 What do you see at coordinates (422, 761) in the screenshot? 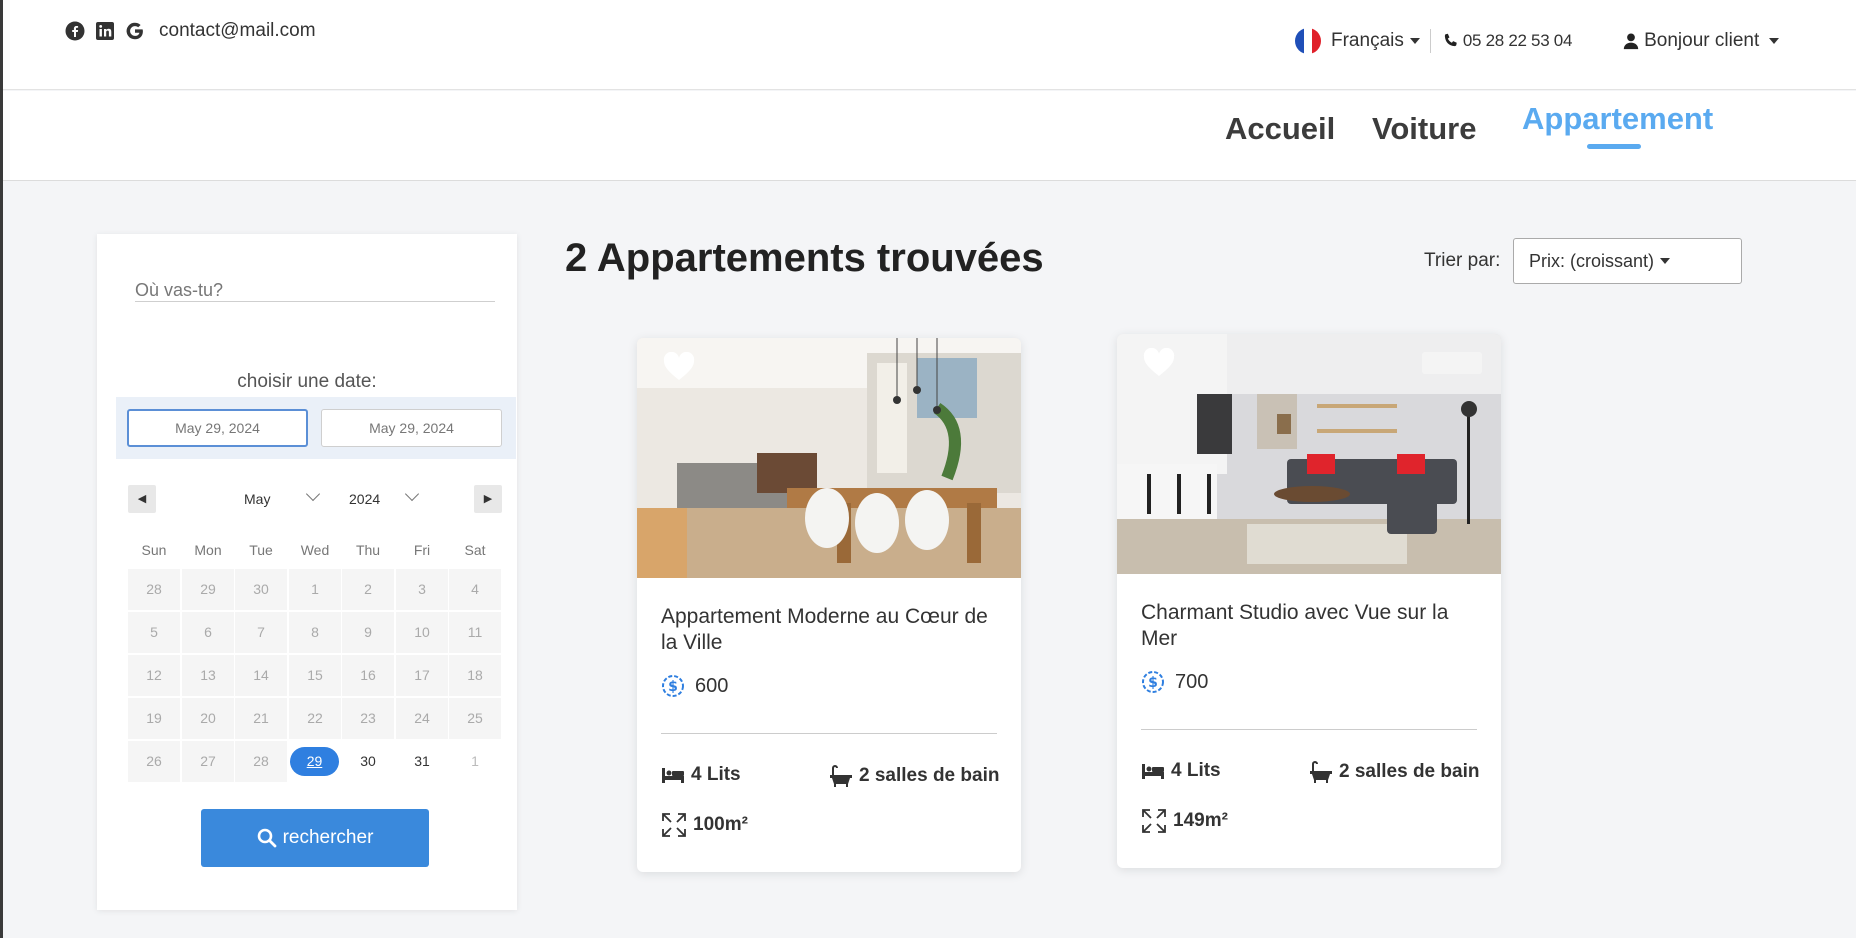
I see `calendar-day: 31` at bounding box center [422, 761].